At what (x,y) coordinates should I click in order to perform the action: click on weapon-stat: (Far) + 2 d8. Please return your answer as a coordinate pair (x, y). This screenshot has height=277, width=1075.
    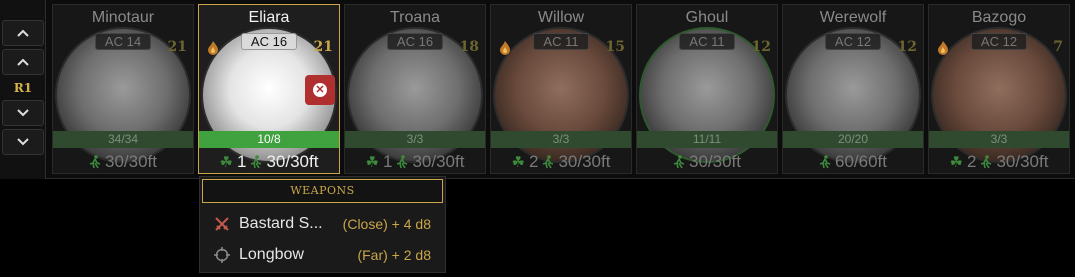
    Looking at the image, I should click on (394, 255).